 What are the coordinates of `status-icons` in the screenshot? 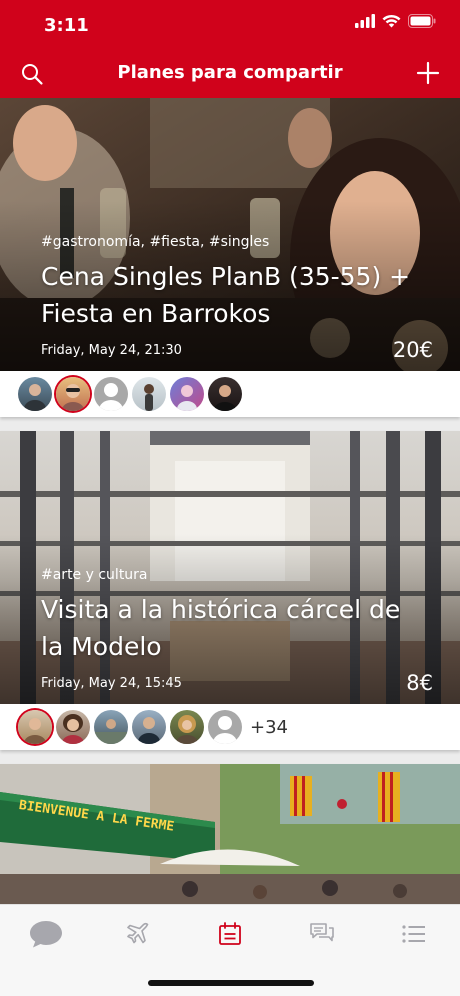 It's located at (395, 21).